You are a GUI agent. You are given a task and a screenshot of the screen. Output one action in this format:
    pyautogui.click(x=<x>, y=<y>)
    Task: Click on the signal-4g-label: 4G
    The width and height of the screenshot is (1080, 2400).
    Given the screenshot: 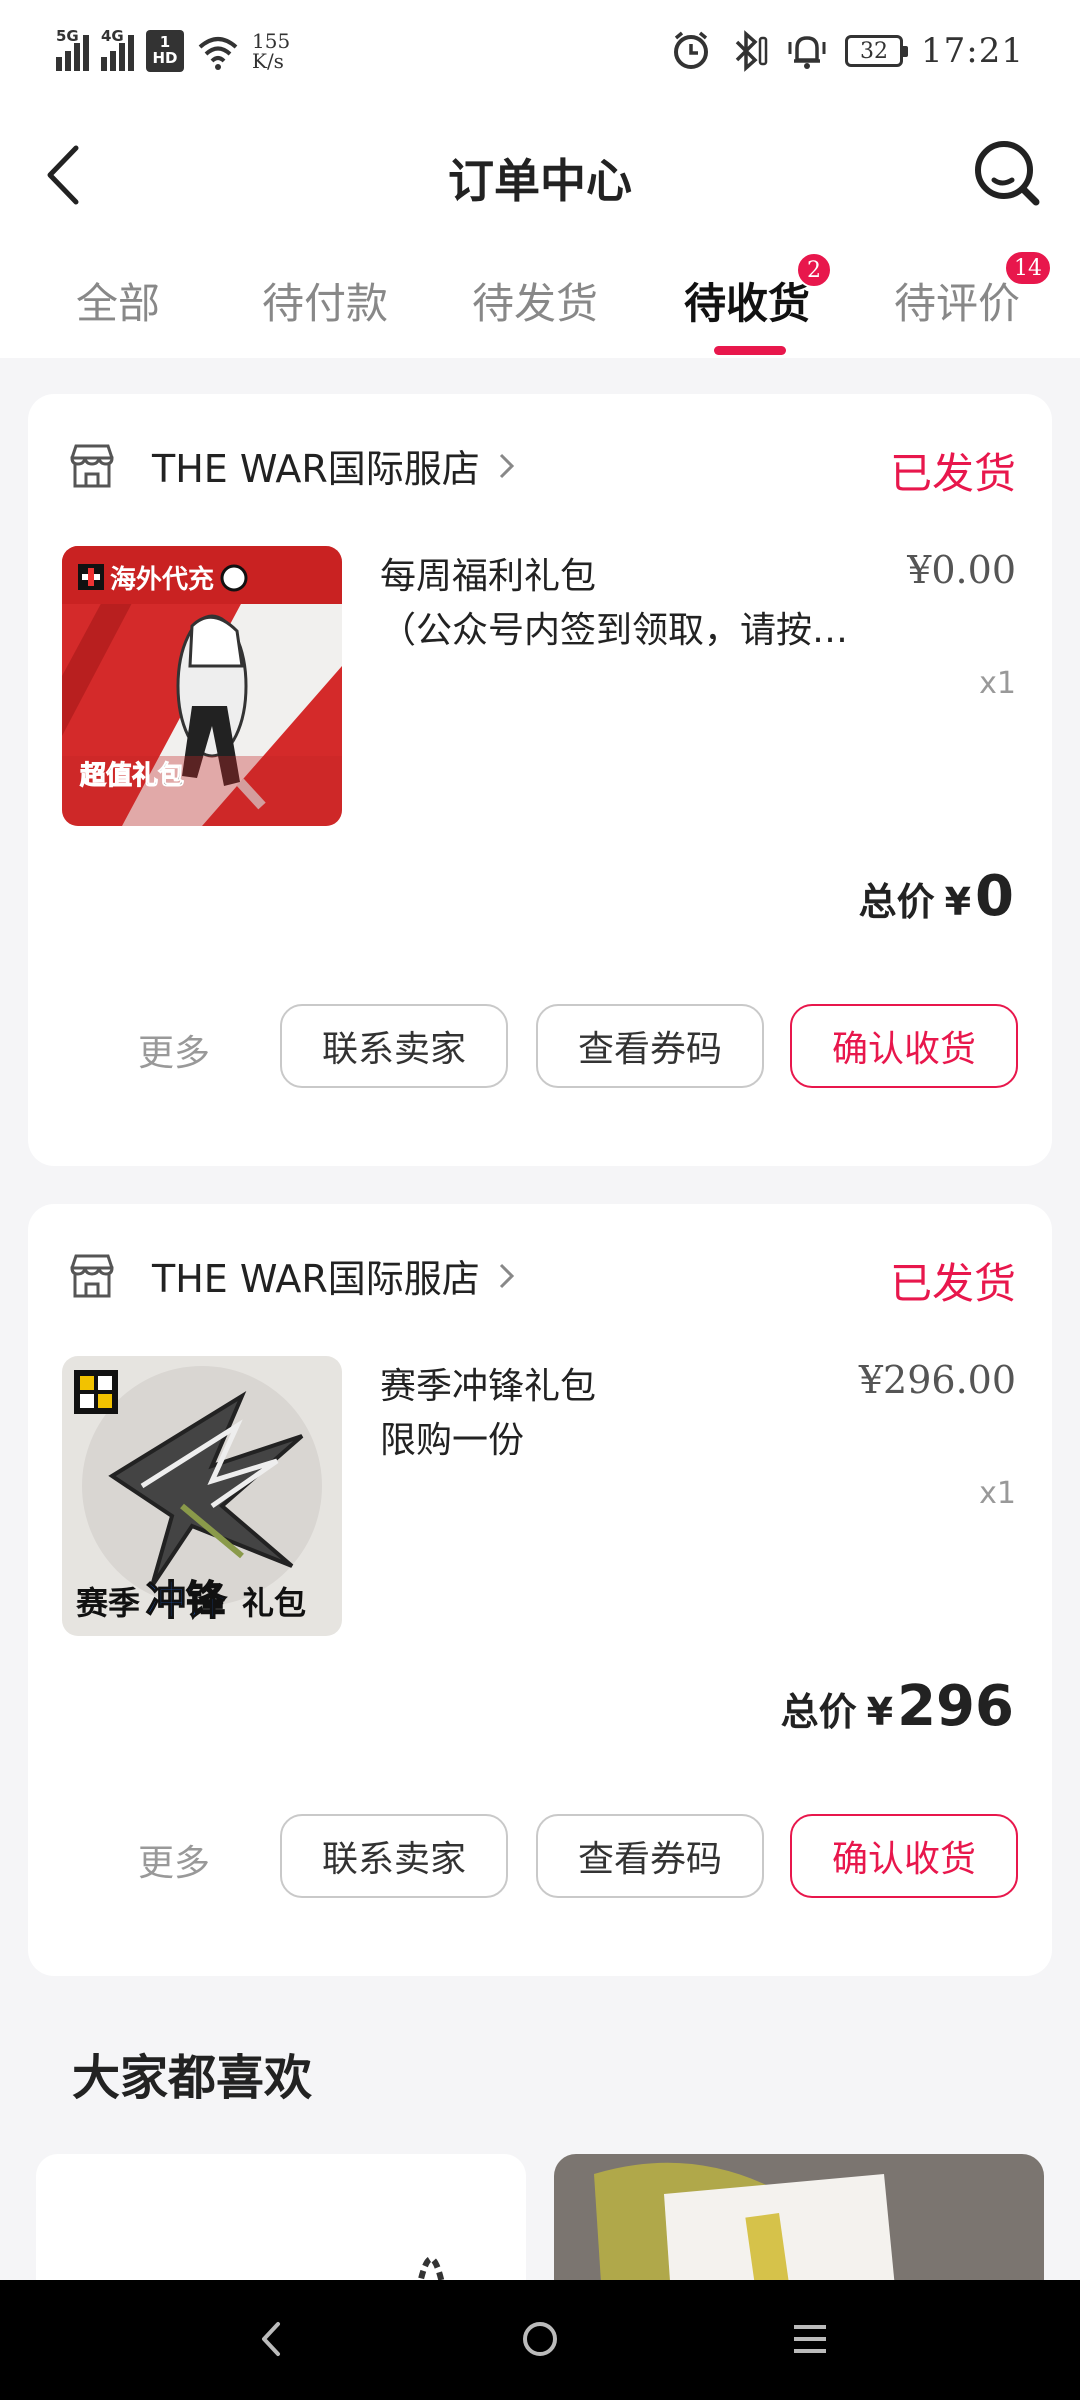 What is the action you would take?
    pyautogui.click(x=112, y=36)
    